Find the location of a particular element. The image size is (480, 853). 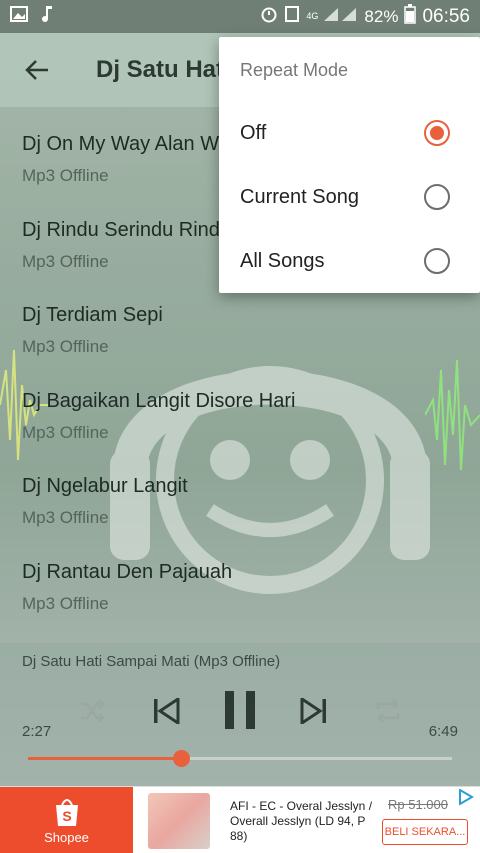

song-title: Dj Rantau Den Pajauah is located at coordinates (127, 571).